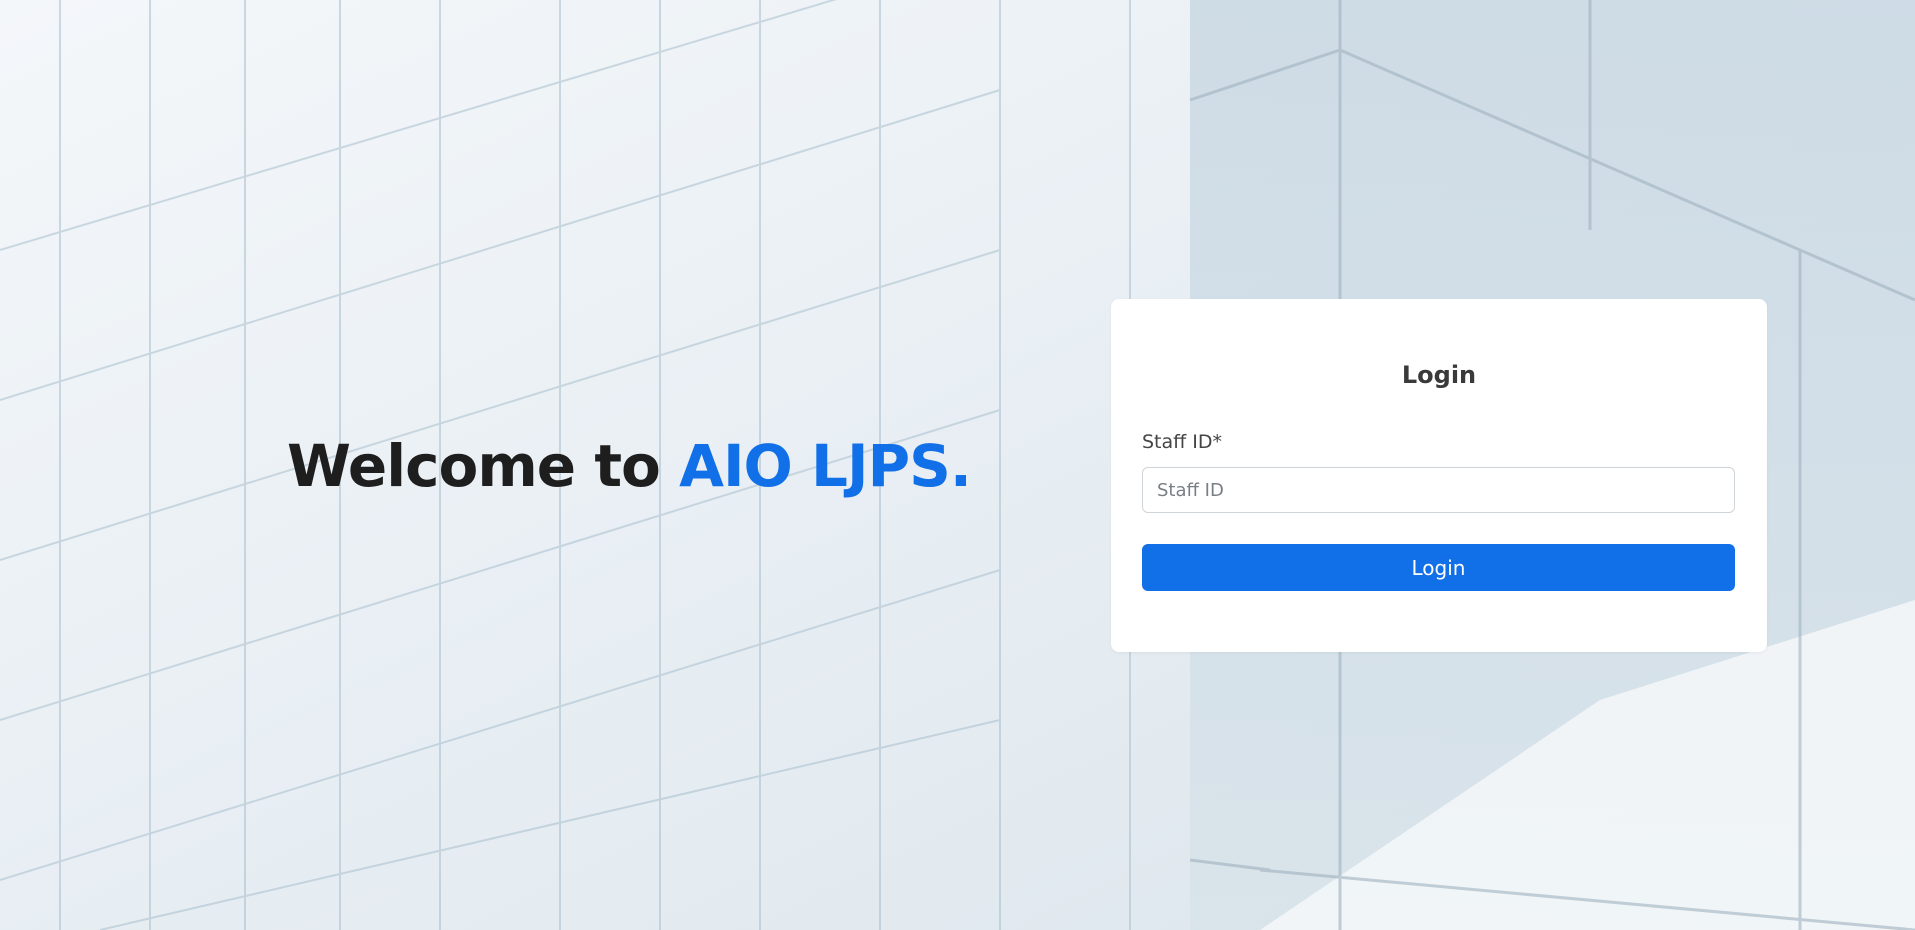  What do you see at coordinates (1438, 567) in the screenshot?
I see `login-button: Login` at bounding box center [1438, 567].